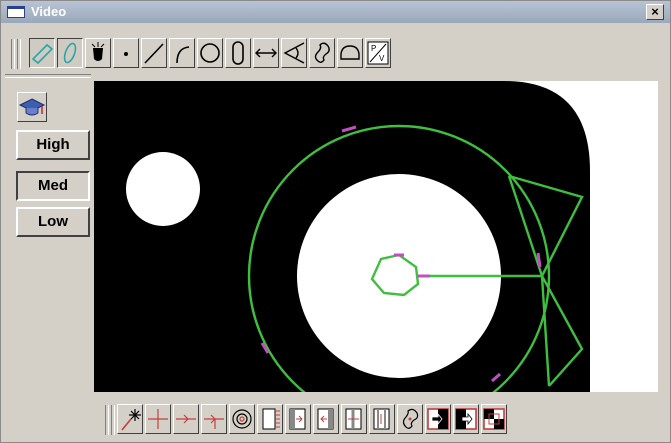 The height and width of the screenshot is (443, 671). What do you see at coordinates (16, 12) in the screenshot?
I see `window-icon` at bounding box center [16, 12].